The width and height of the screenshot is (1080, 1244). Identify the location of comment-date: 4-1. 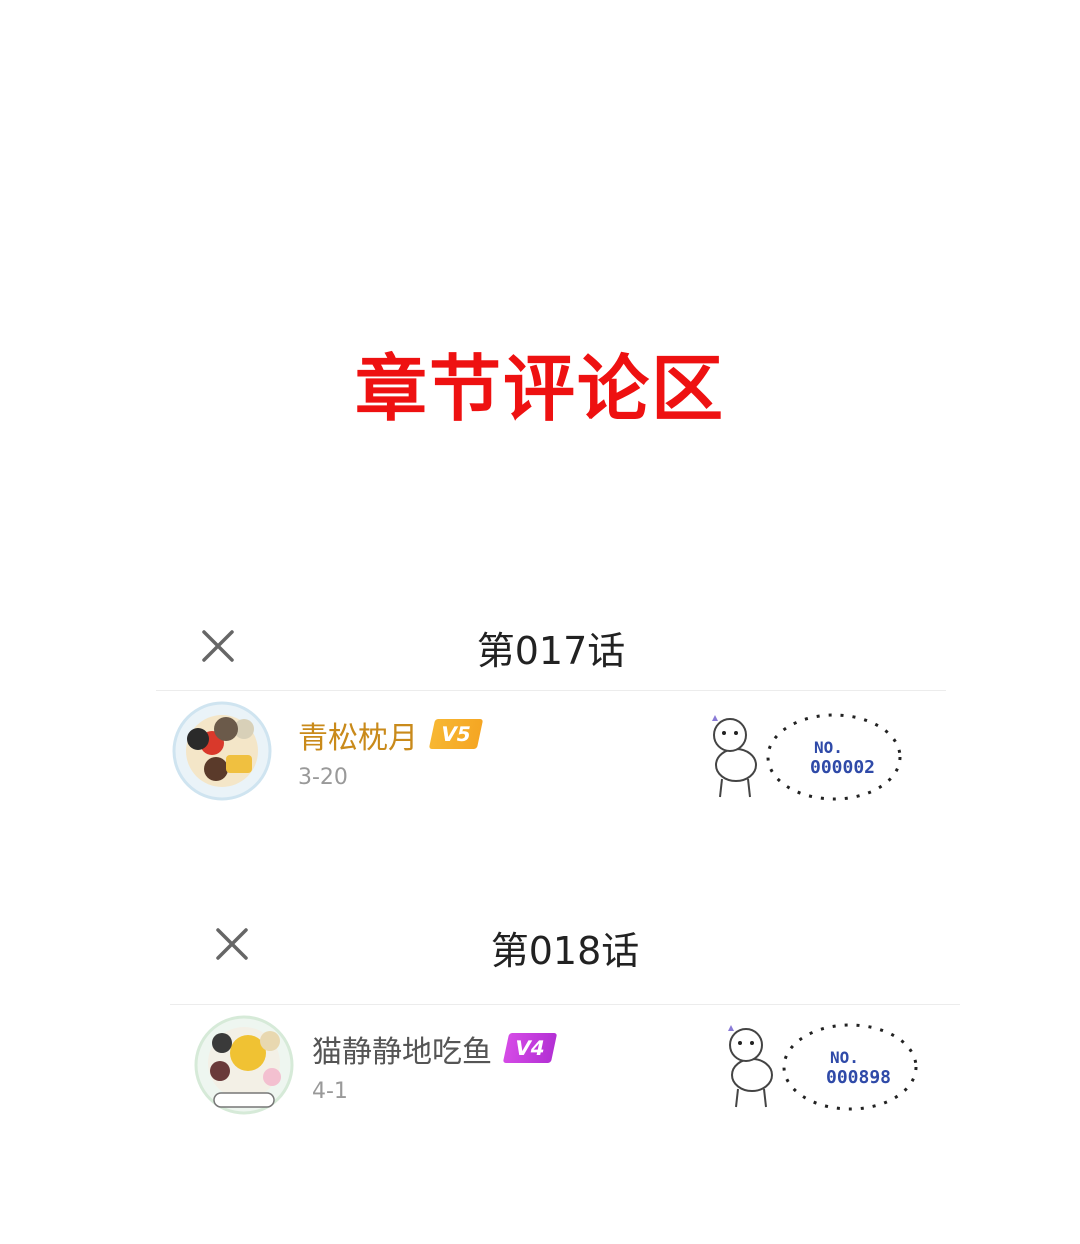
(330, 1091).